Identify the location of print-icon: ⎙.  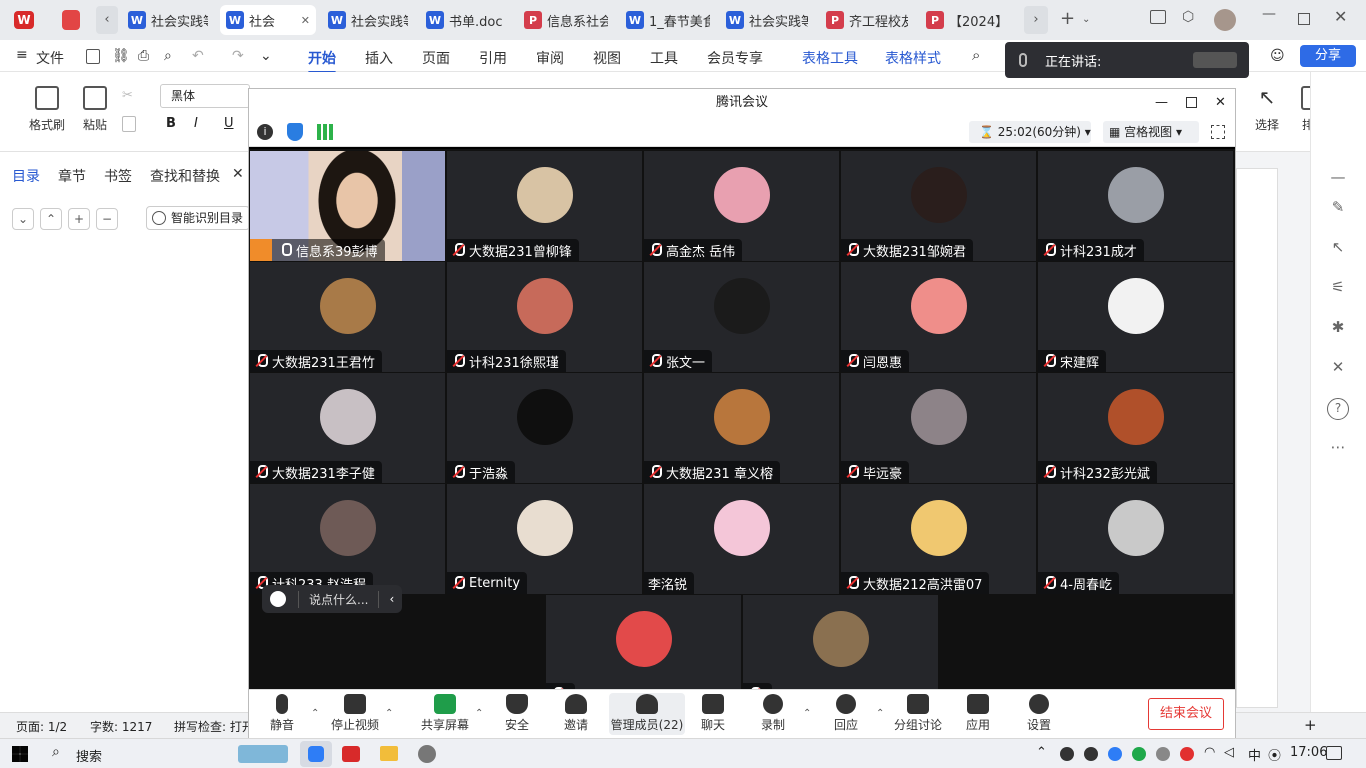
(143, 56).